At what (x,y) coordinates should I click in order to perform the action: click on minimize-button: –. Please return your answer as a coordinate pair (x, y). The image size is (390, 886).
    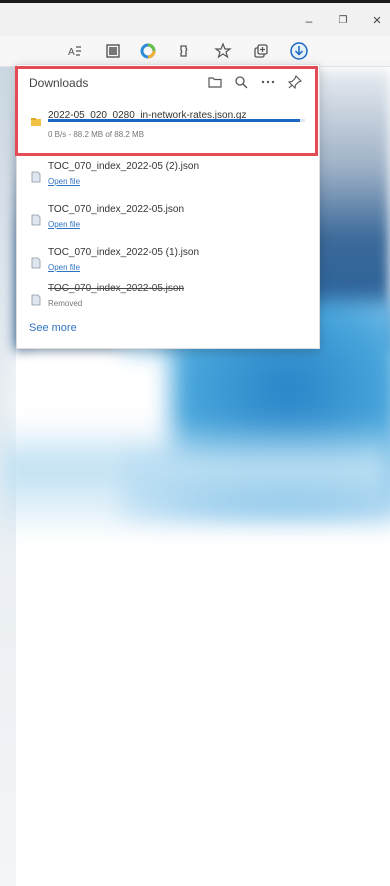
    Looking at the image, I should click on (309, 21).